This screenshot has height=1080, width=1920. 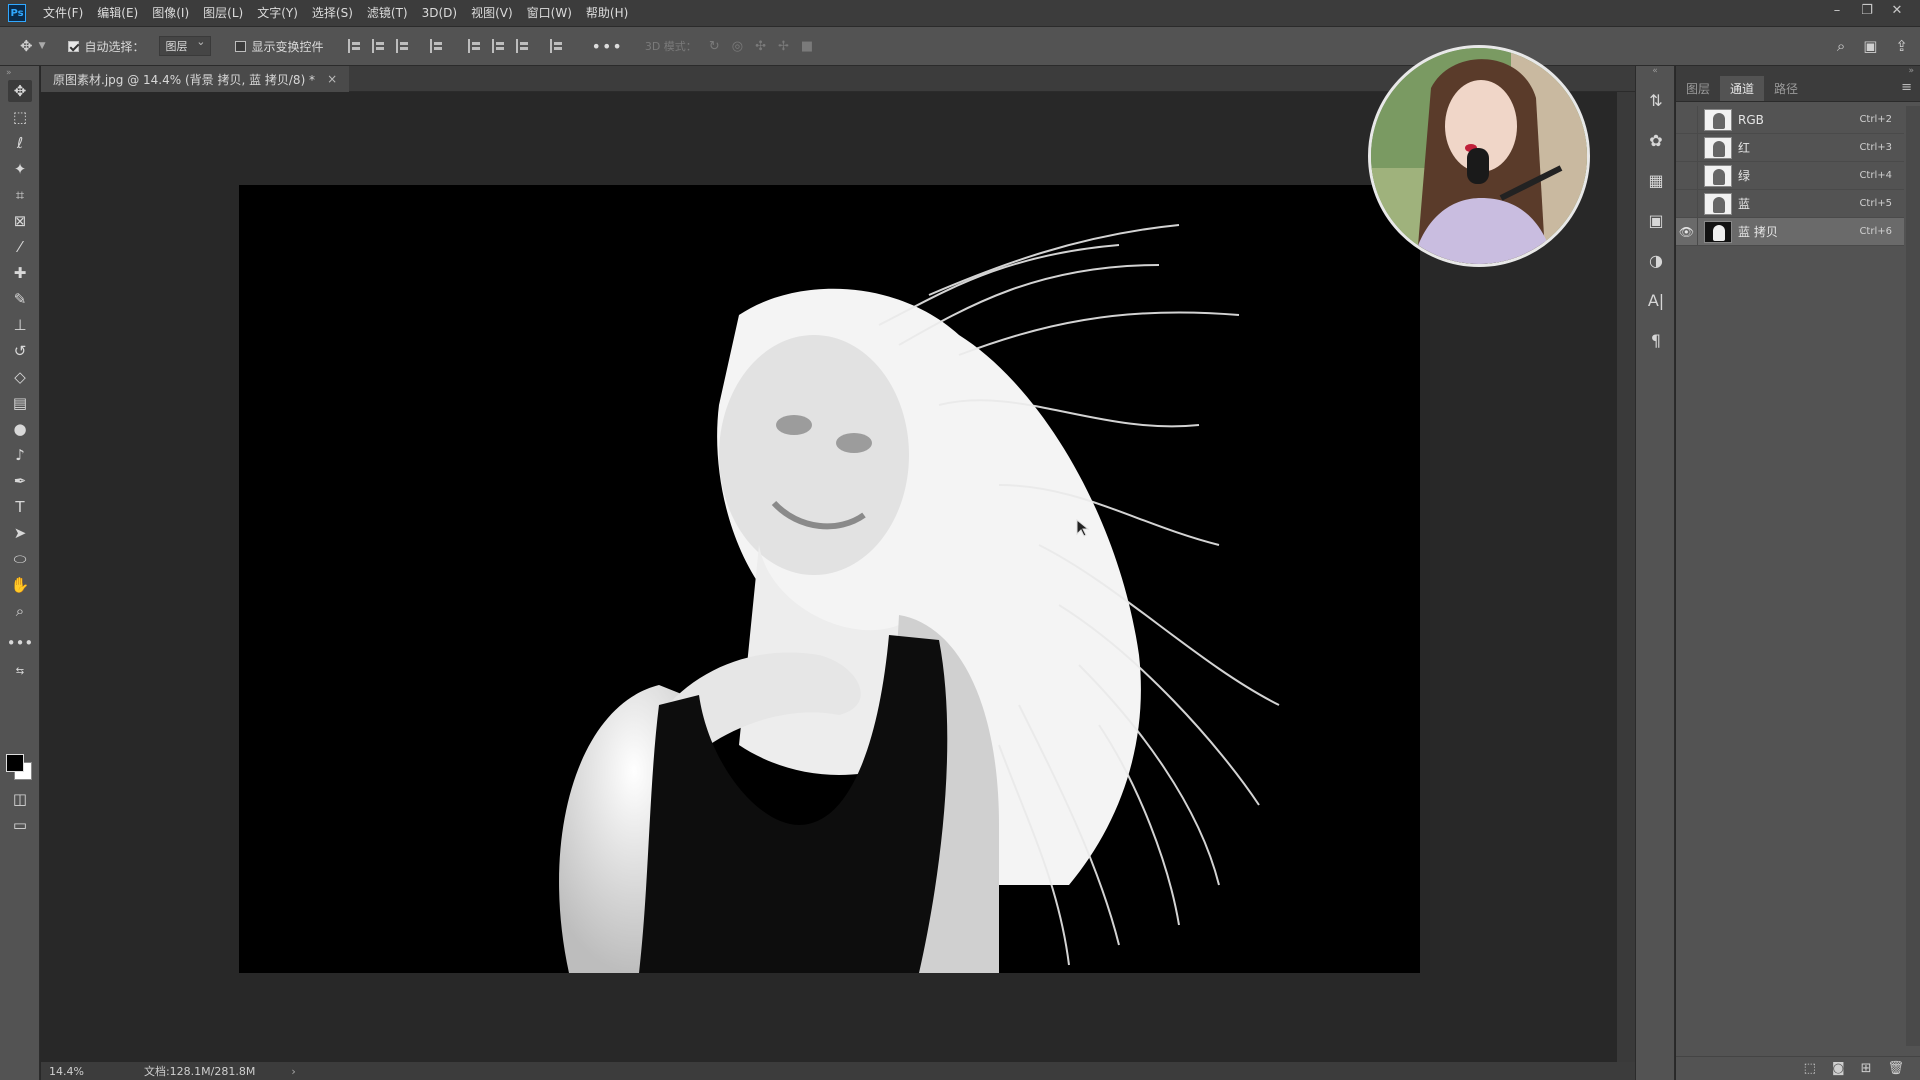 What do you see at coordinates (1742, 88) in the screenshot?
I see `tab-channels: 通道` at bounding box center [1742, 88].